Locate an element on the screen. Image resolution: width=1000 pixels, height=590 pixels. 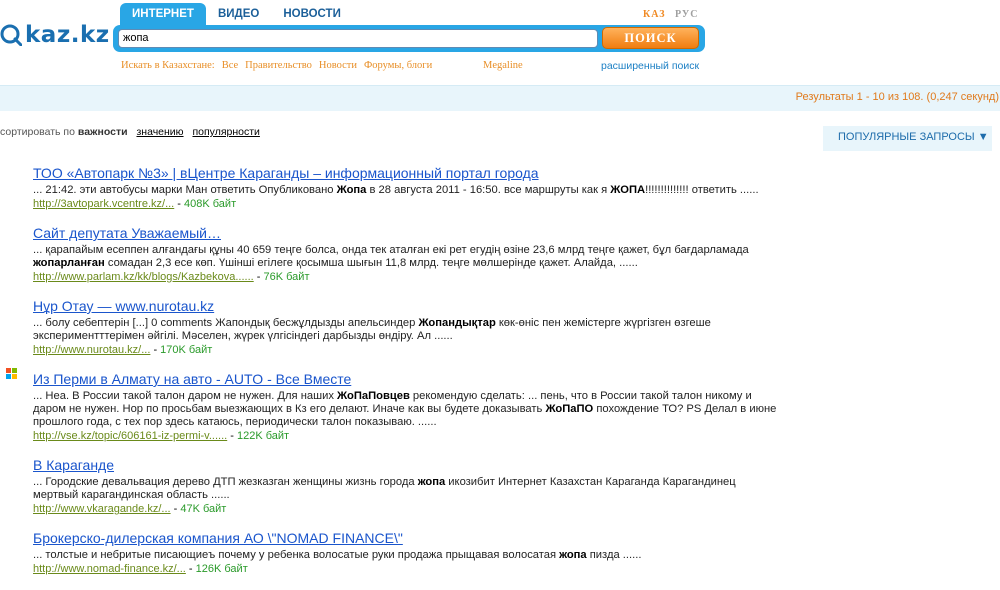
scope-forums-link: Форумы, блоги is located at coordinates (398, 65).